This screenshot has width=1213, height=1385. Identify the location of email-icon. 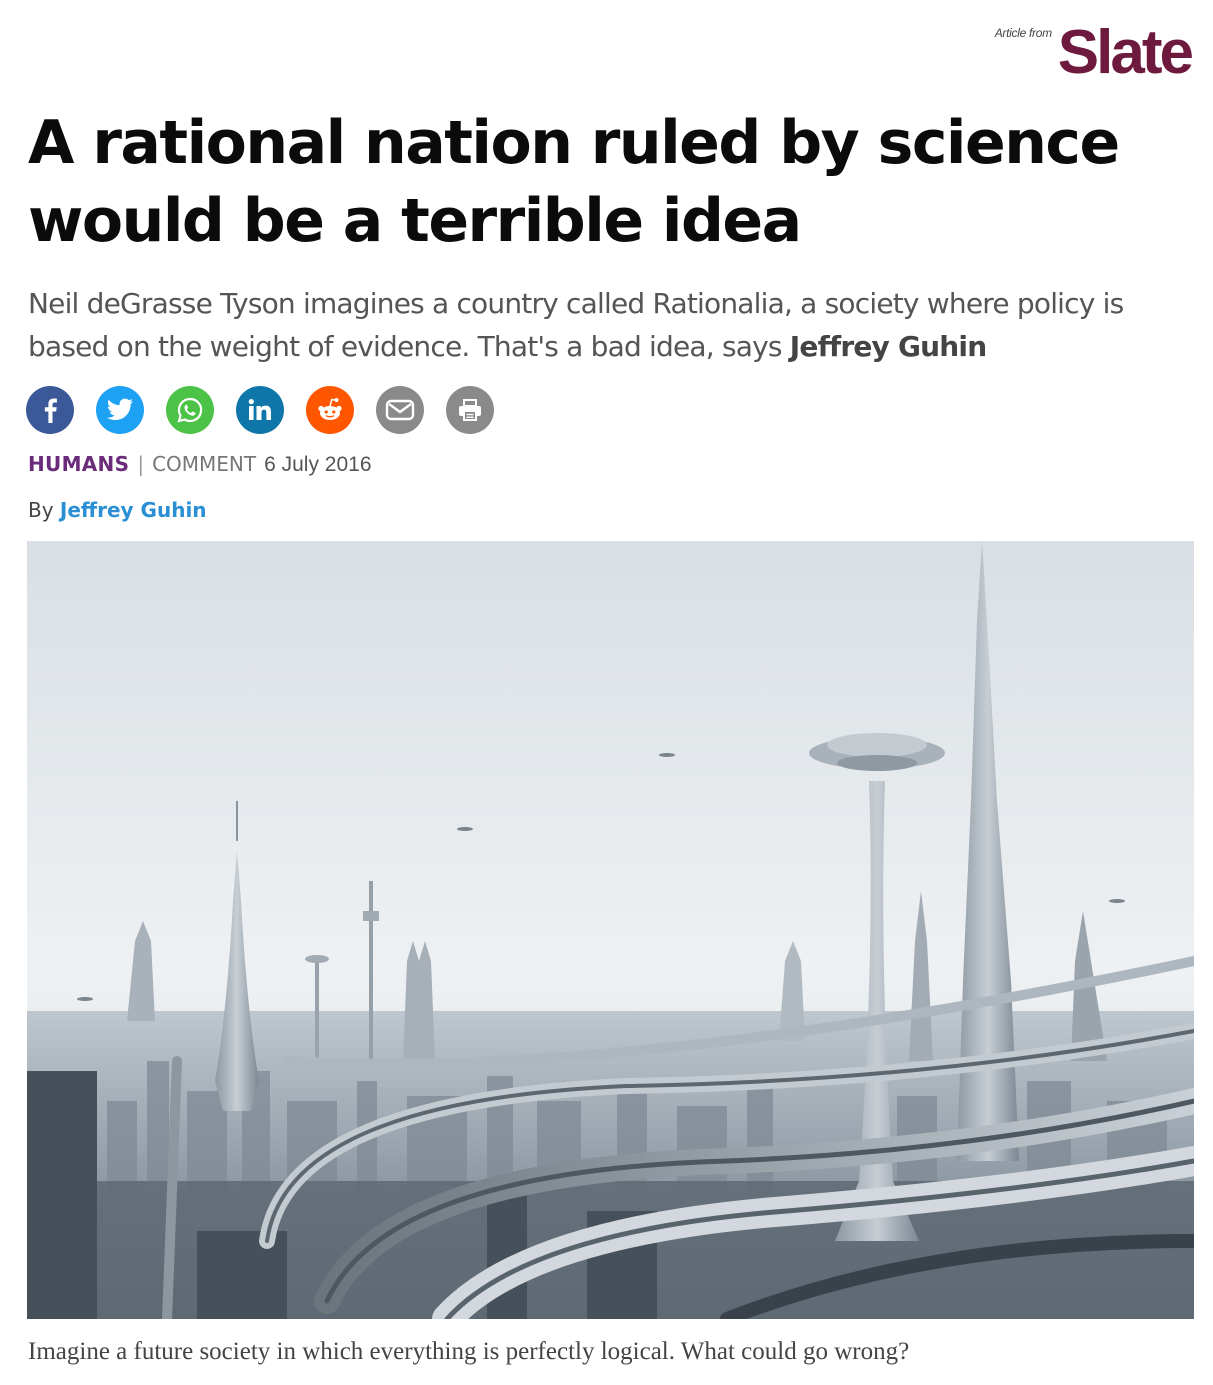
(400, 410).